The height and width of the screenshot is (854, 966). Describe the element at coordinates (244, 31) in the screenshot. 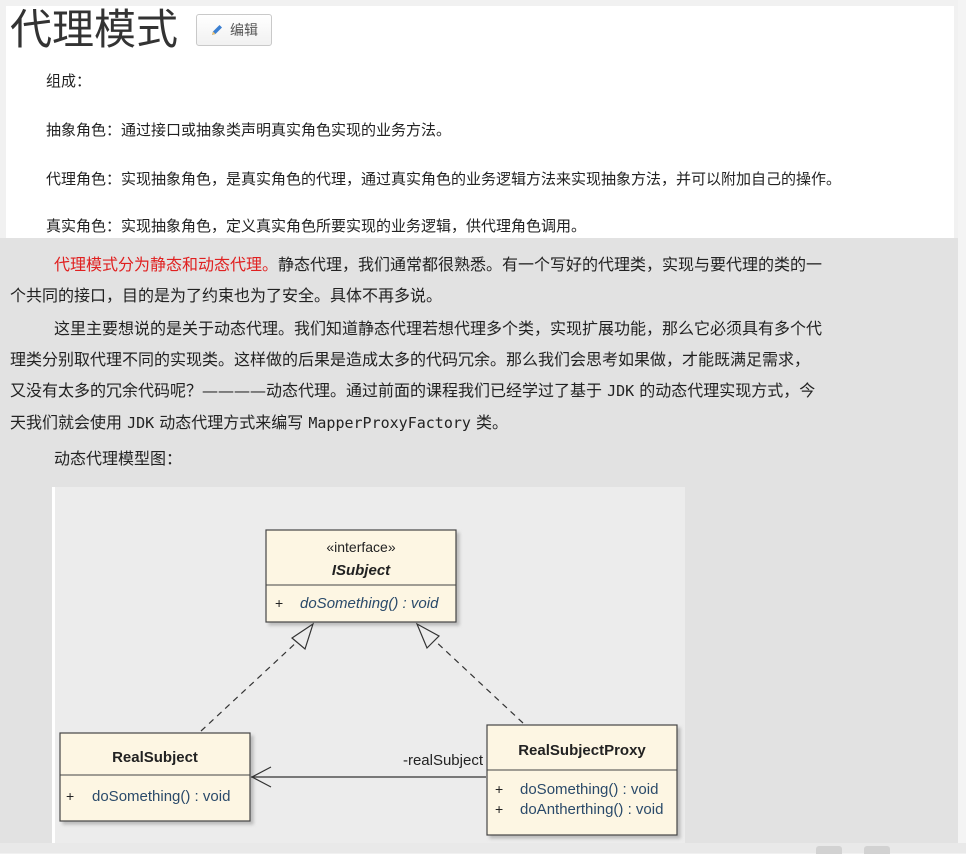

I see `edit-button-label: 编辑` at that location.